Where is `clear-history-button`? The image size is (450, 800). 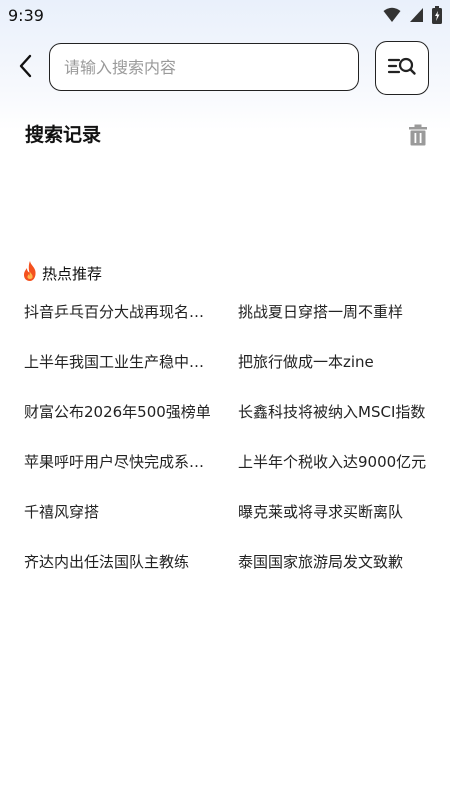
clear-history-button is located at coordinates (418, 137).